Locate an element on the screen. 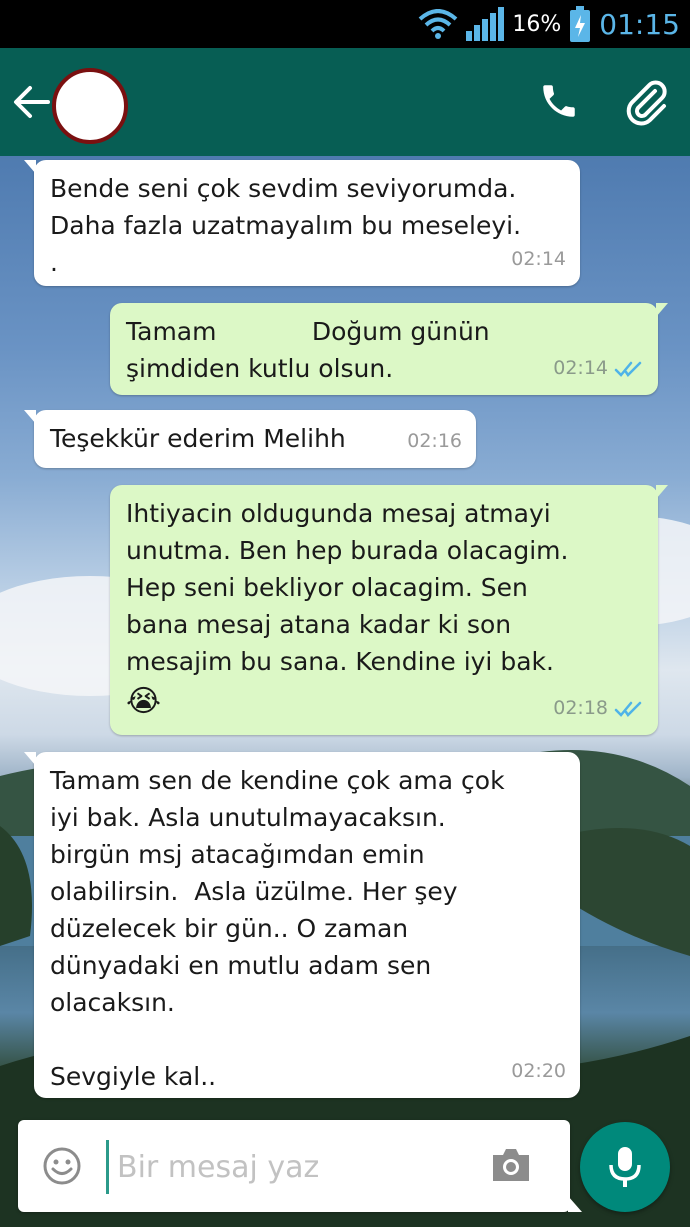  message-time: 02:16 is located at coordinates (434, 441).